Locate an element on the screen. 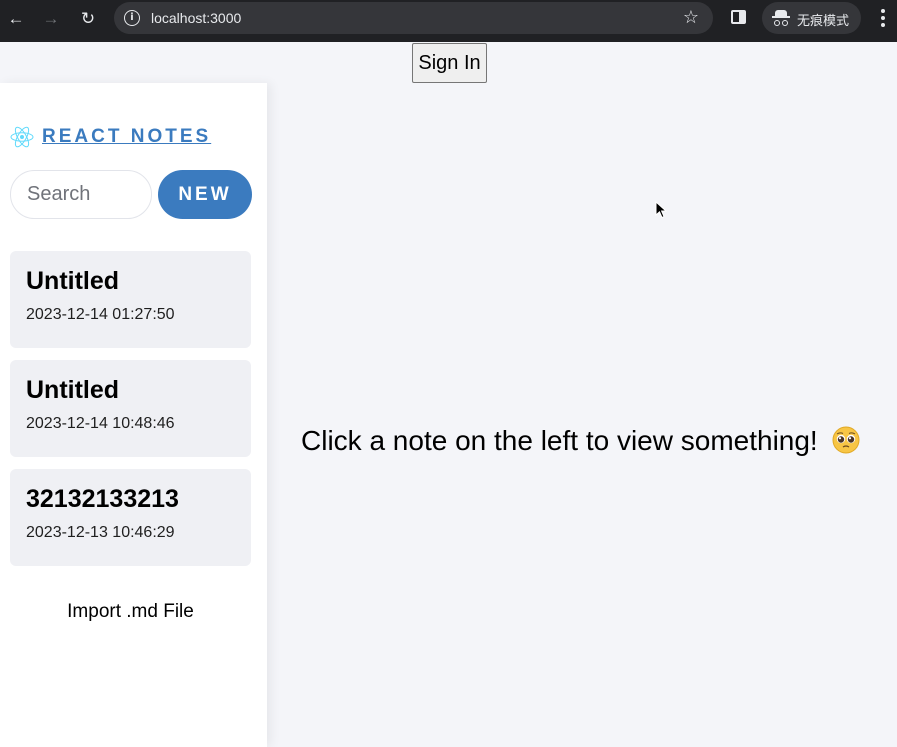 This screenshot has height=747, width=897. incognito-indicator: 无痕模式 is located at coordinates (811, 18).